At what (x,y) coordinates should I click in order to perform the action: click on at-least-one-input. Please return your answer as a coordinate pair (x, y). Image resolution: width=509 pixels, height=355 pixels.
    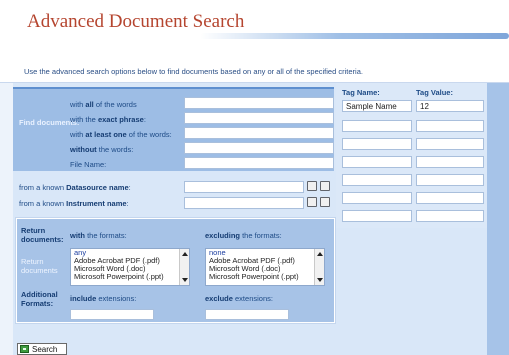
    Looking at the image, I should click on (259, 133).